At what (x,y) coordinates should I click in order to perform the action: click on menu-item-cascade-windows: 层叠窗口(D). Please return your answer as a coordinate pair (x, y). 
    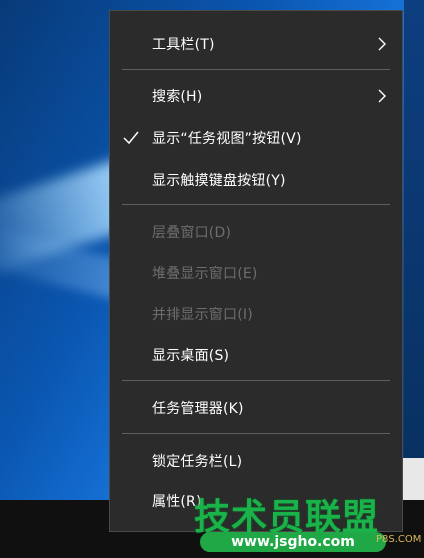
    Looking at the image, I should click on (256, 232).